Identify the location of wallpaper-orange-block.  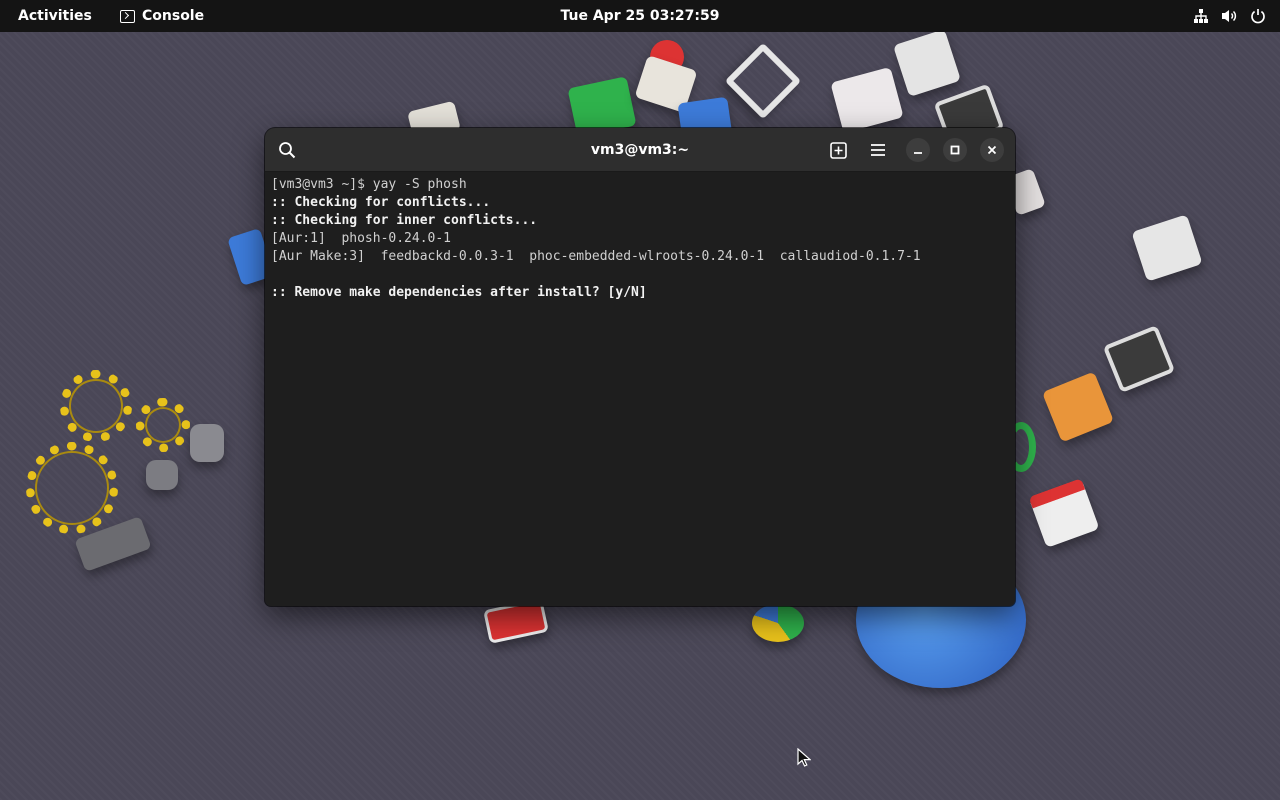
(1078, 407).